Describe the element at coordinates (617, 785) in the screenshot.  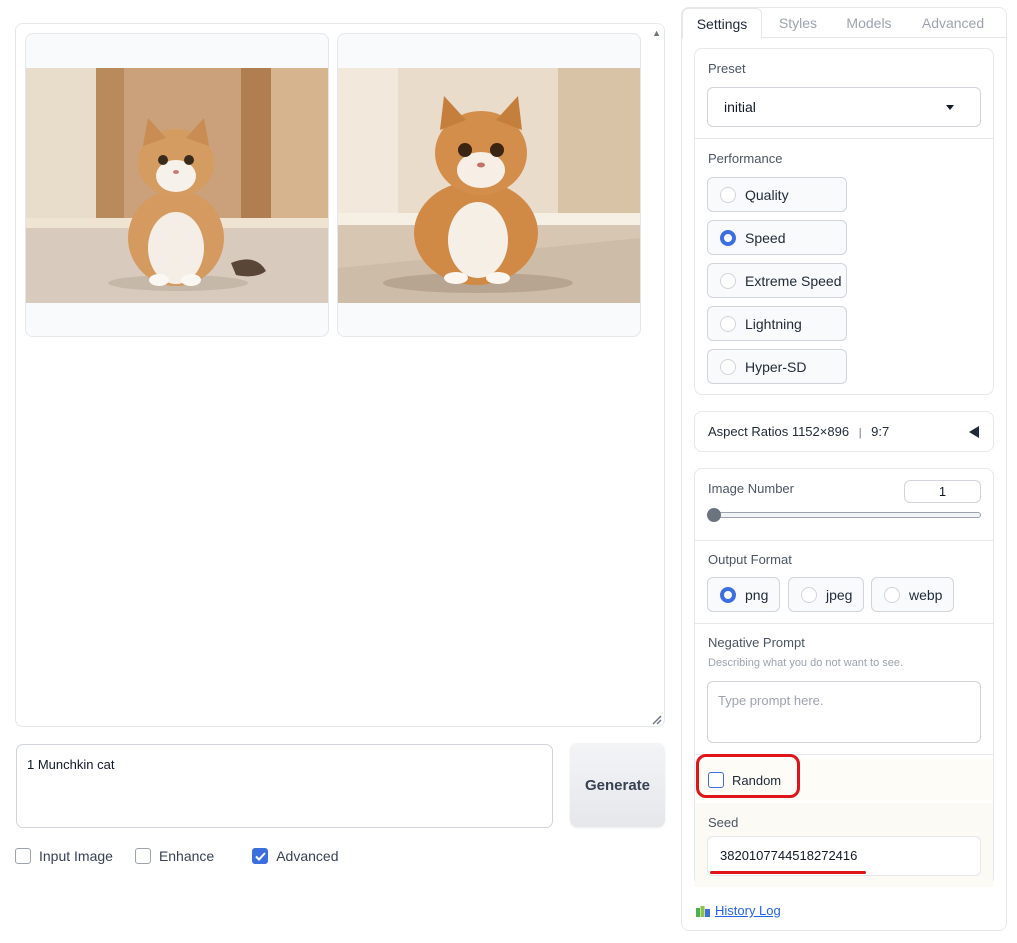
I see `generate-button: Generate` at that location.